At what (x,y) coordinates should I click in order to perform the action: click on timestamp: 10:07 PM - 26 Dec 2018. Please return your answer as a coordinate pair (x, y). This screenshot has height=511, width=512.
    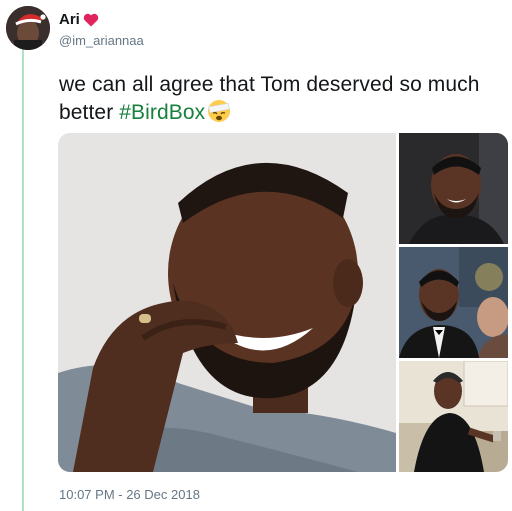
    Looking at the image, I should click on (129, 494).